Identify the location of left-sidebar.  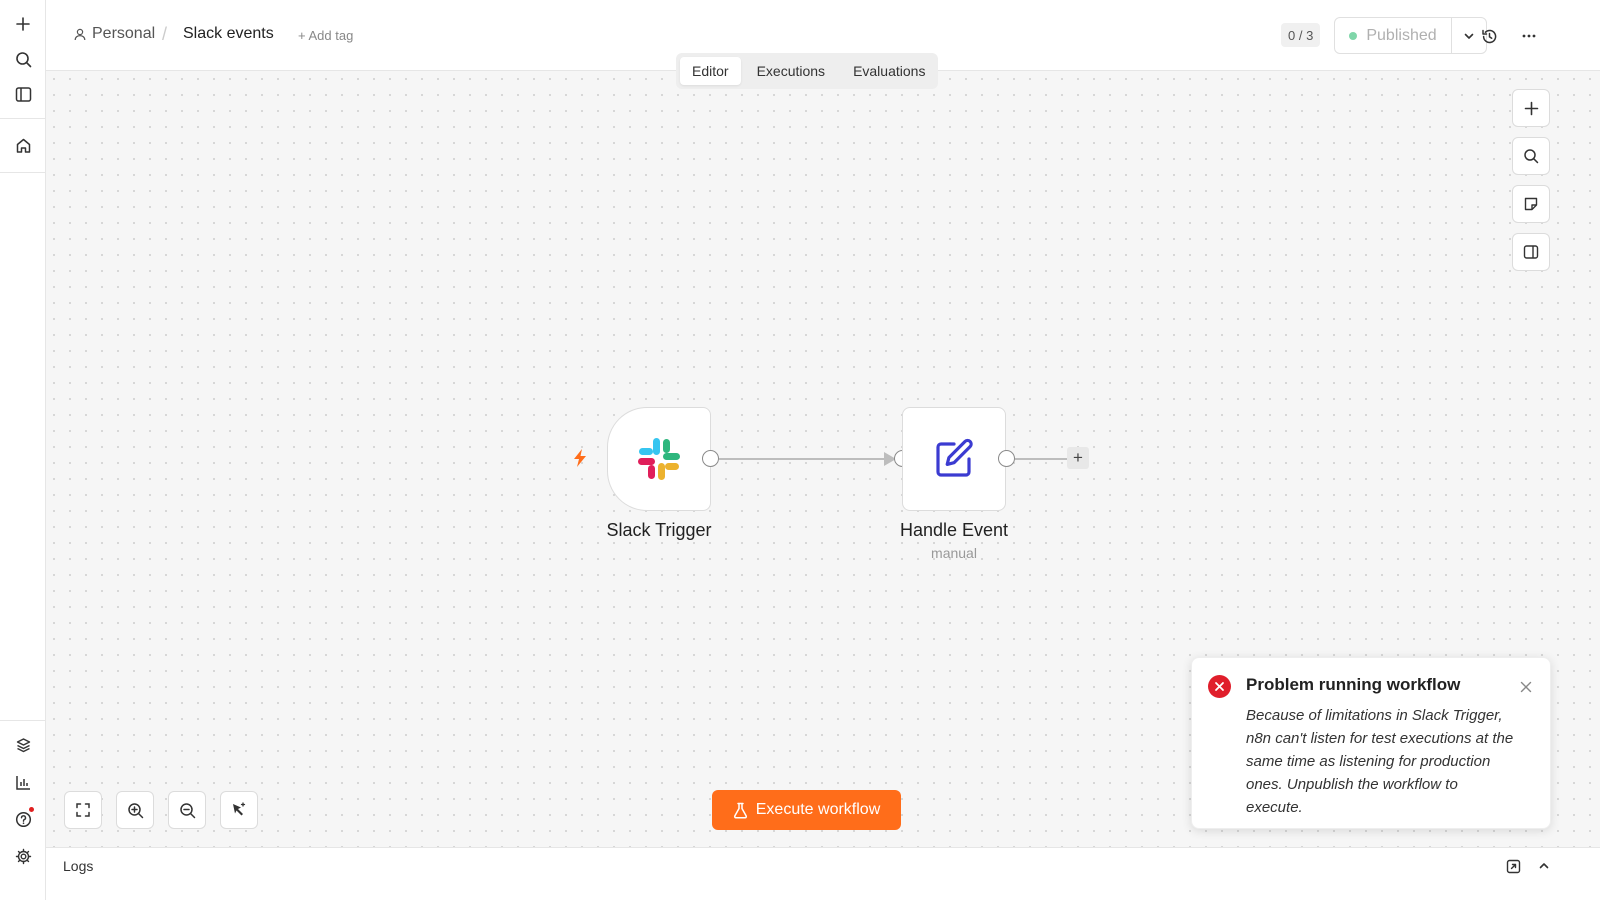
(23, 450).